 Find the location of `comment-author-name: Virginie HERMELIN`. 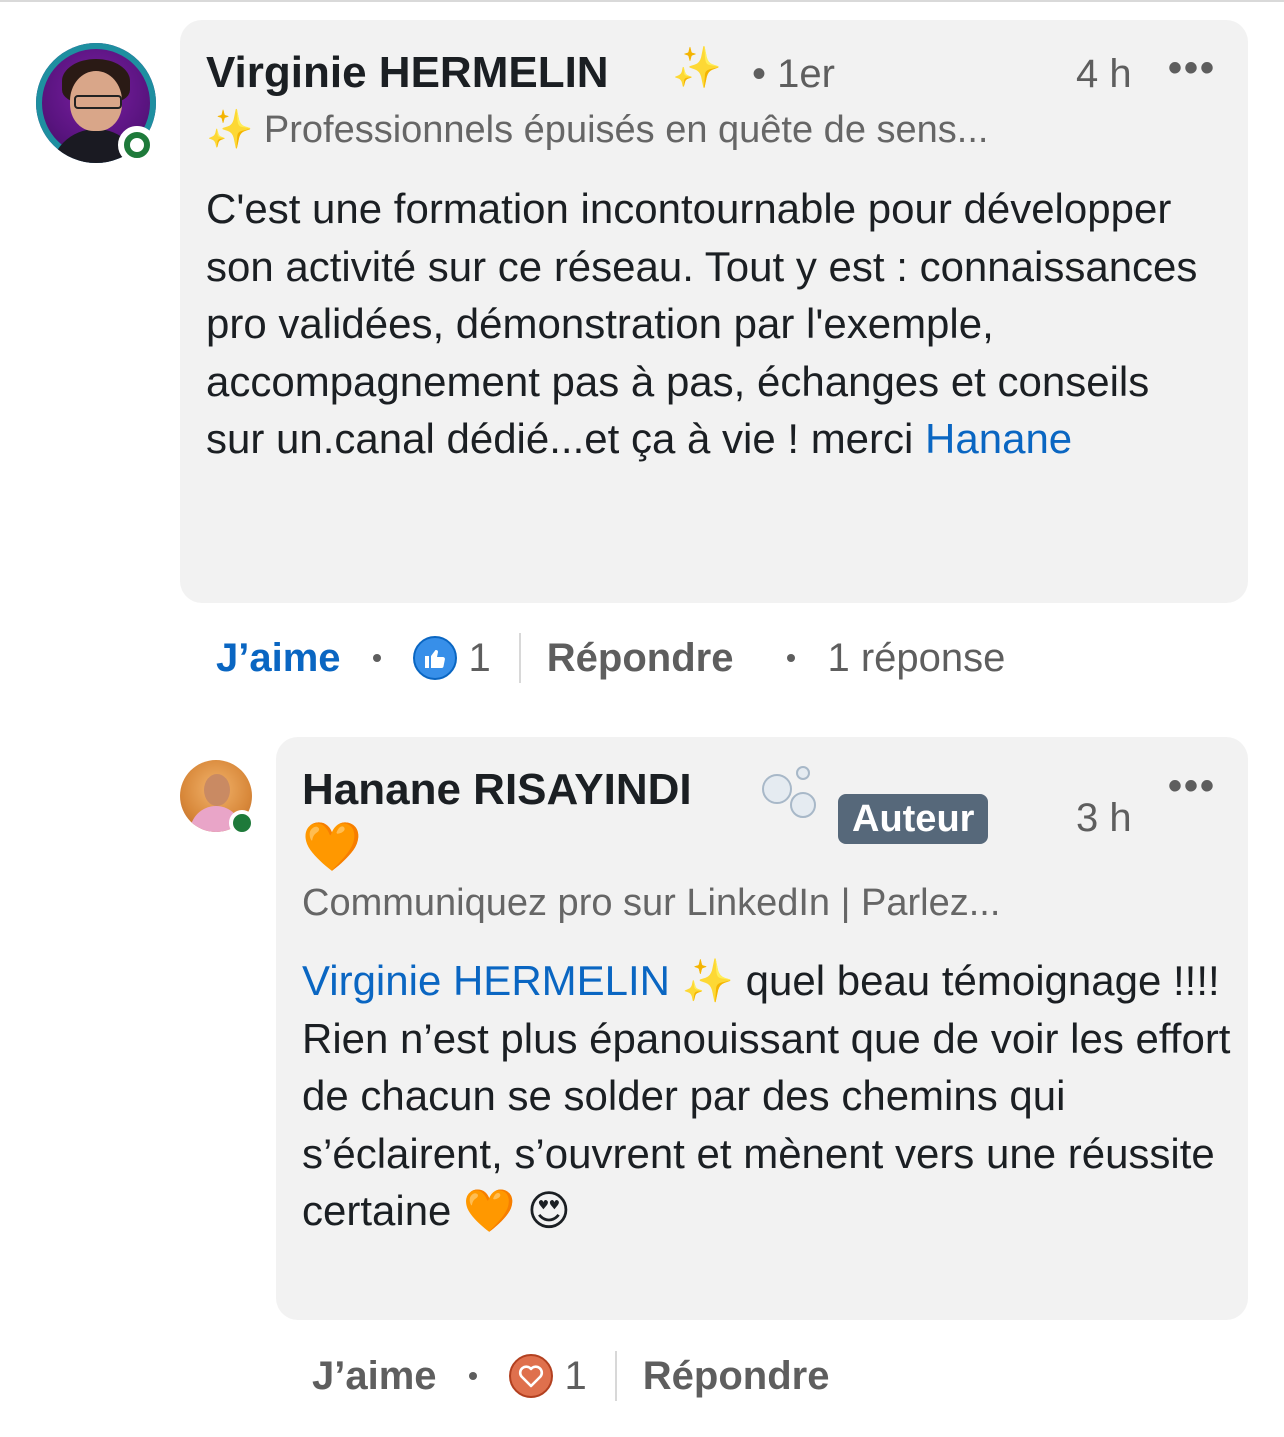

comment-author-name: Virginie HERMELIN is located at coordinates (407, 73).